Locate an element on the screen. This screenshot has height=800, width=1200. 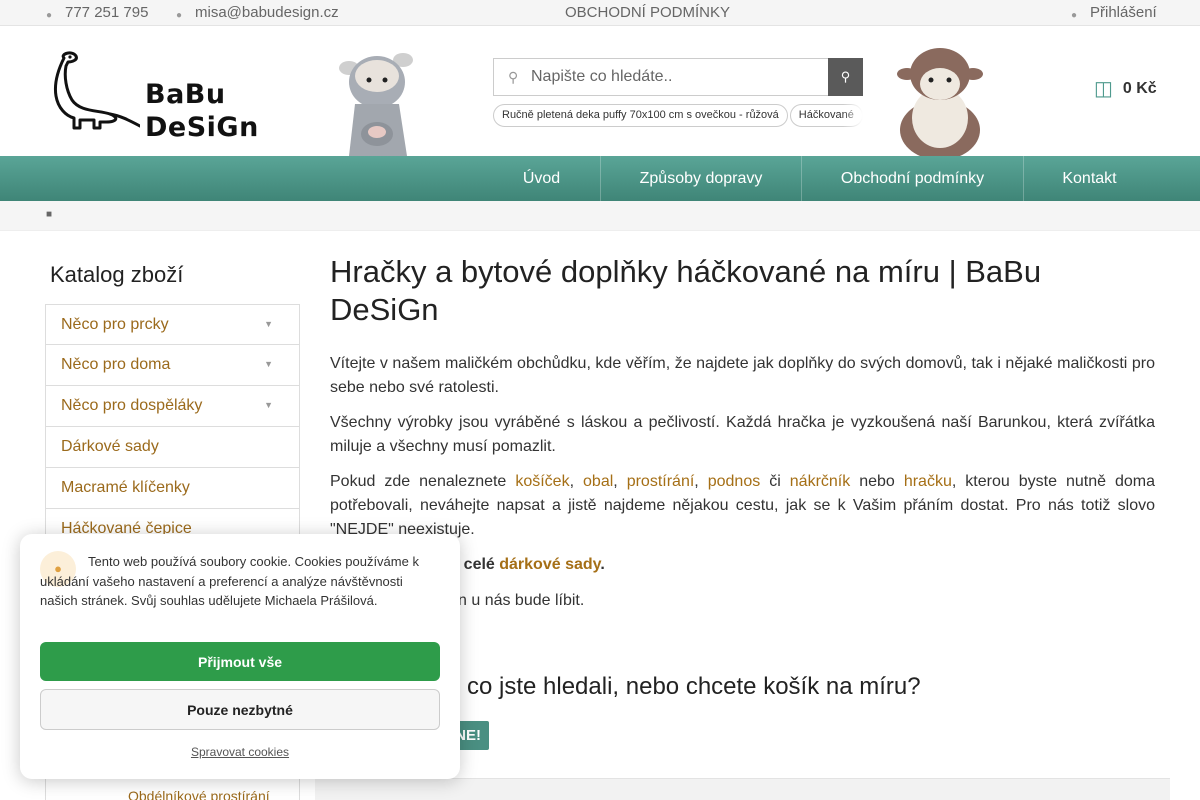
intro-paragraph-4: t i celé dárkové sady. is located at coordinates (595, 565).